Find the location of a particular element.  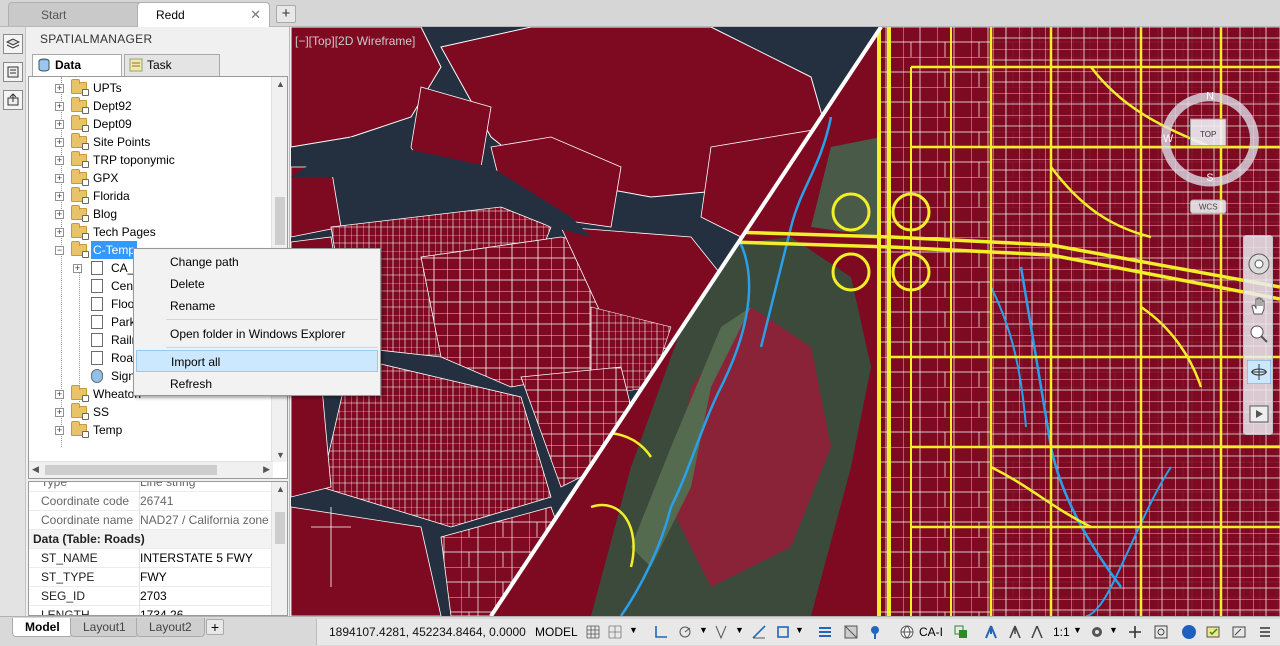

navigation-bar is located at coordinates (1258, 335).